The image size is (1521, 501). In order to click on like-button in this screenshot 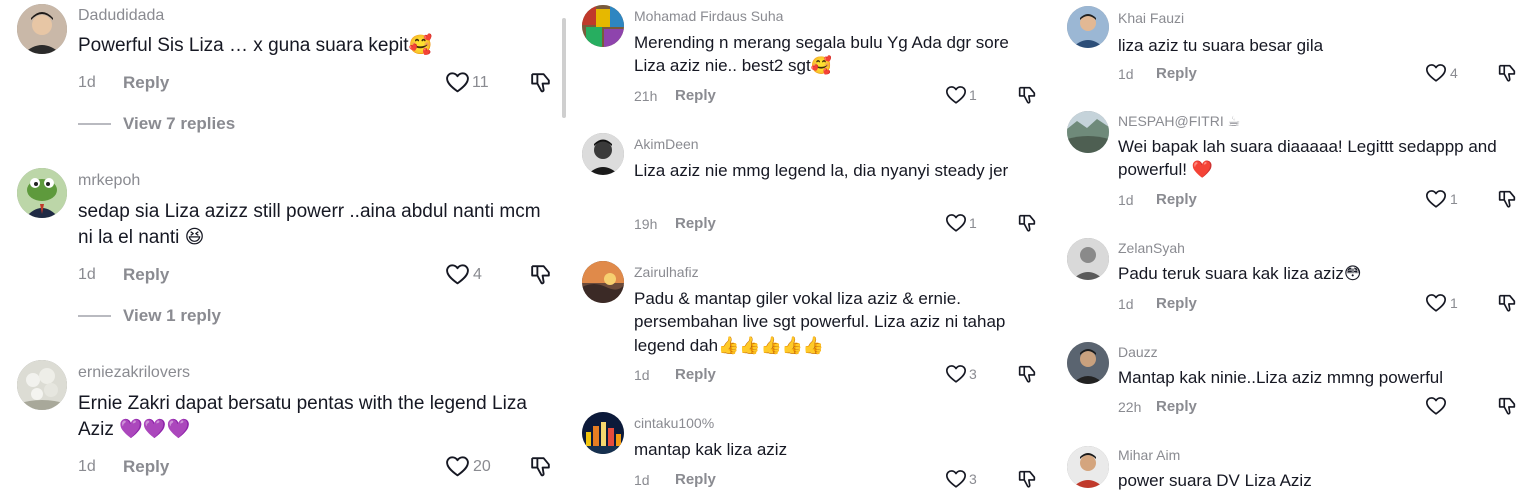, I will do `click(1437, 406)`.